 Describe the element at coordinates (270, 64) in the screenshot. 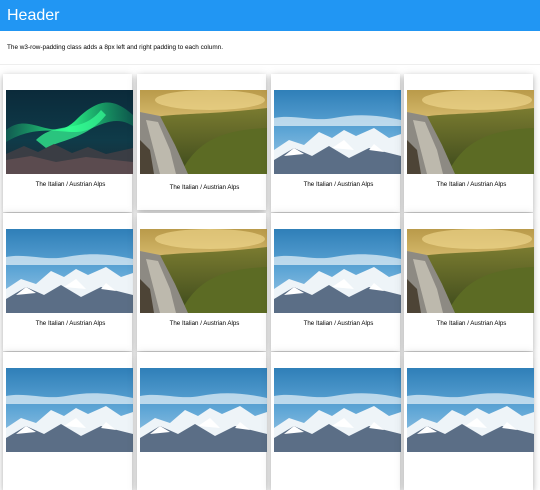

I see `divider` at that location.